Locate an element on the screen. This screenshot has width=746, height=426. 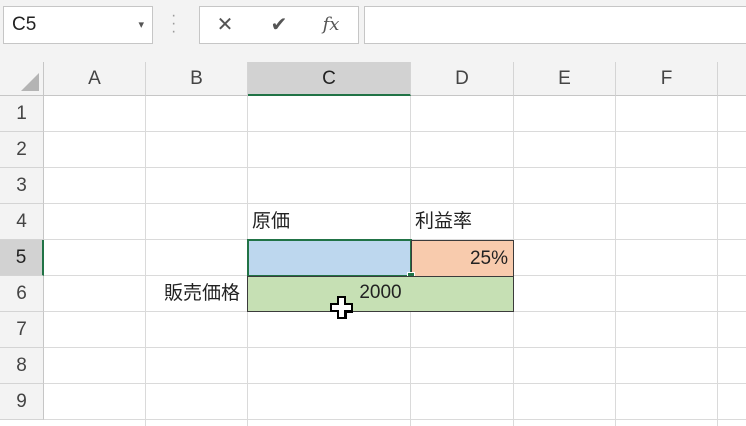
row-header-3: 3 is located at coordinates (22, 186).